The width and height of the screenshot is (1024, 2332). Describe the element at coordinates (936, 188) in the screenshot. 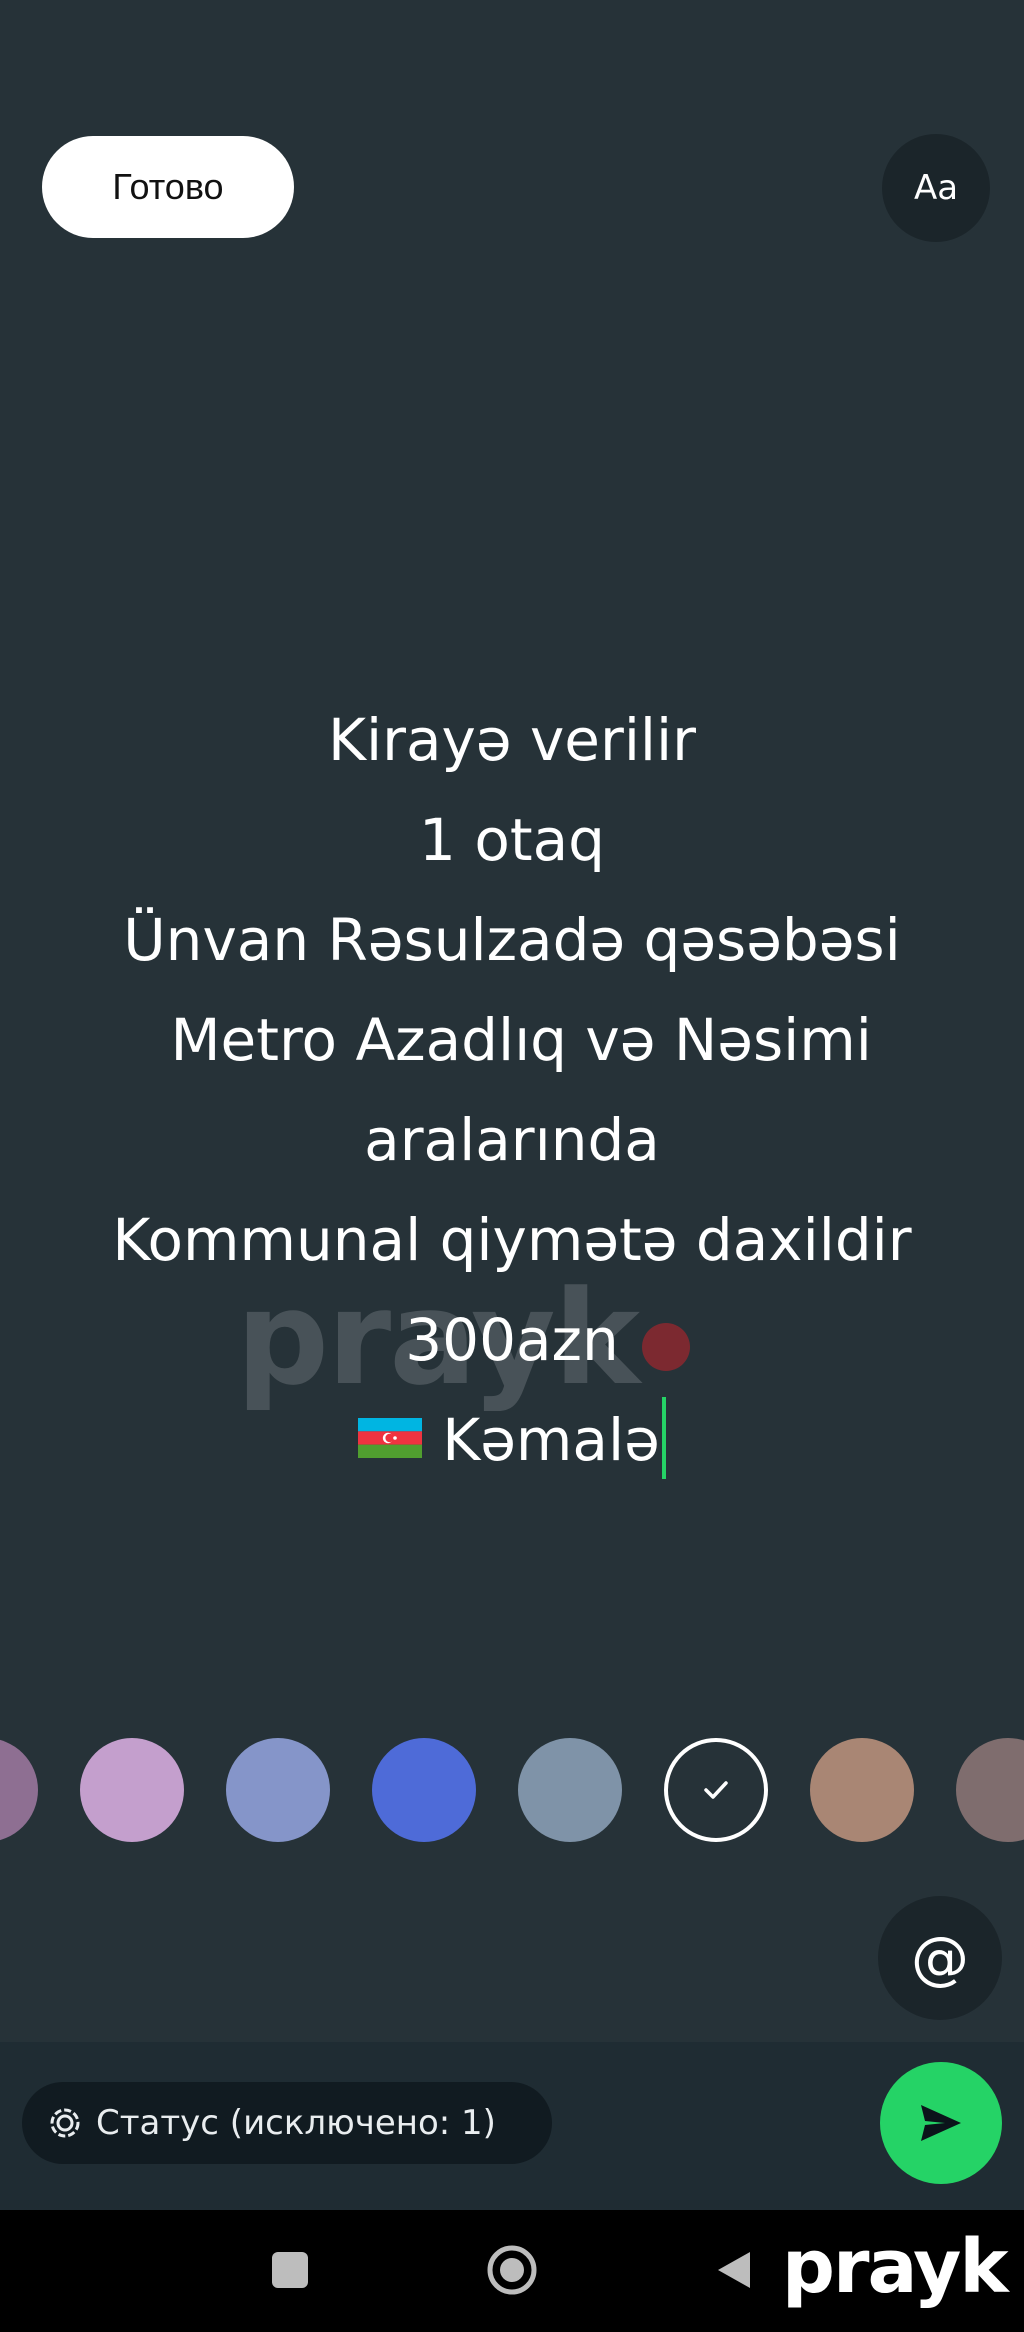

I see `font-style-button: Aa` at that location.